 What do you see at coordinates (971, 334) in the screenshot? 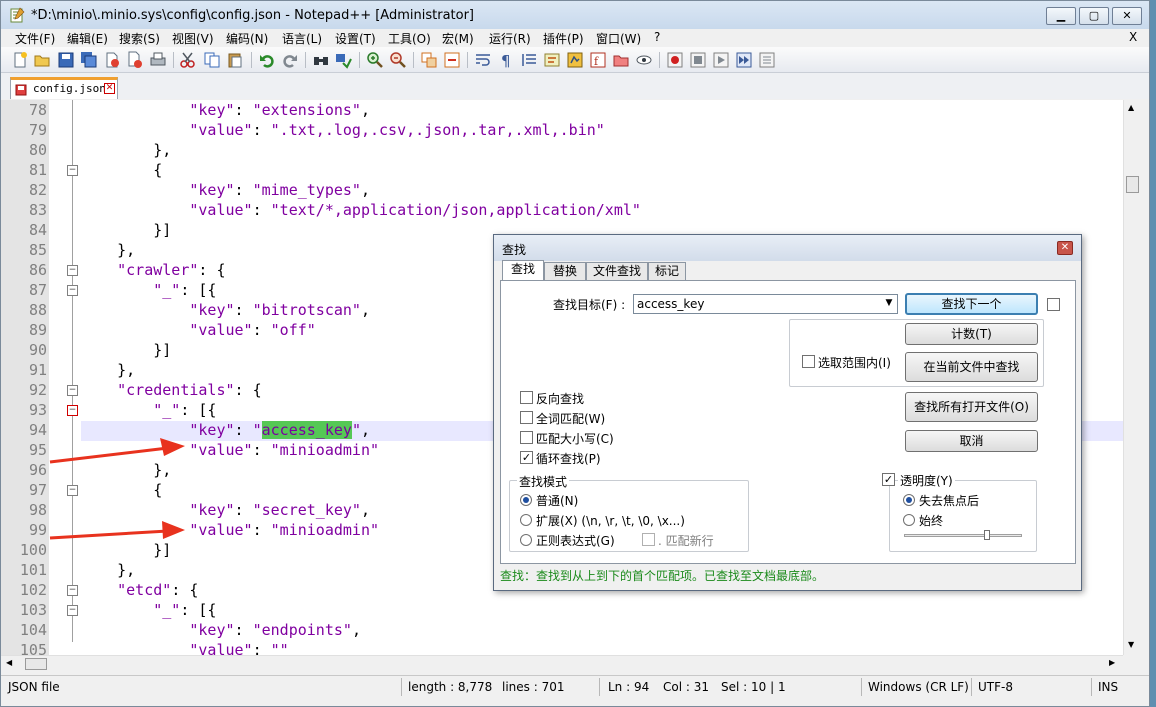
I see `count-button: 计数(T)` at bounding box center [971, 334].